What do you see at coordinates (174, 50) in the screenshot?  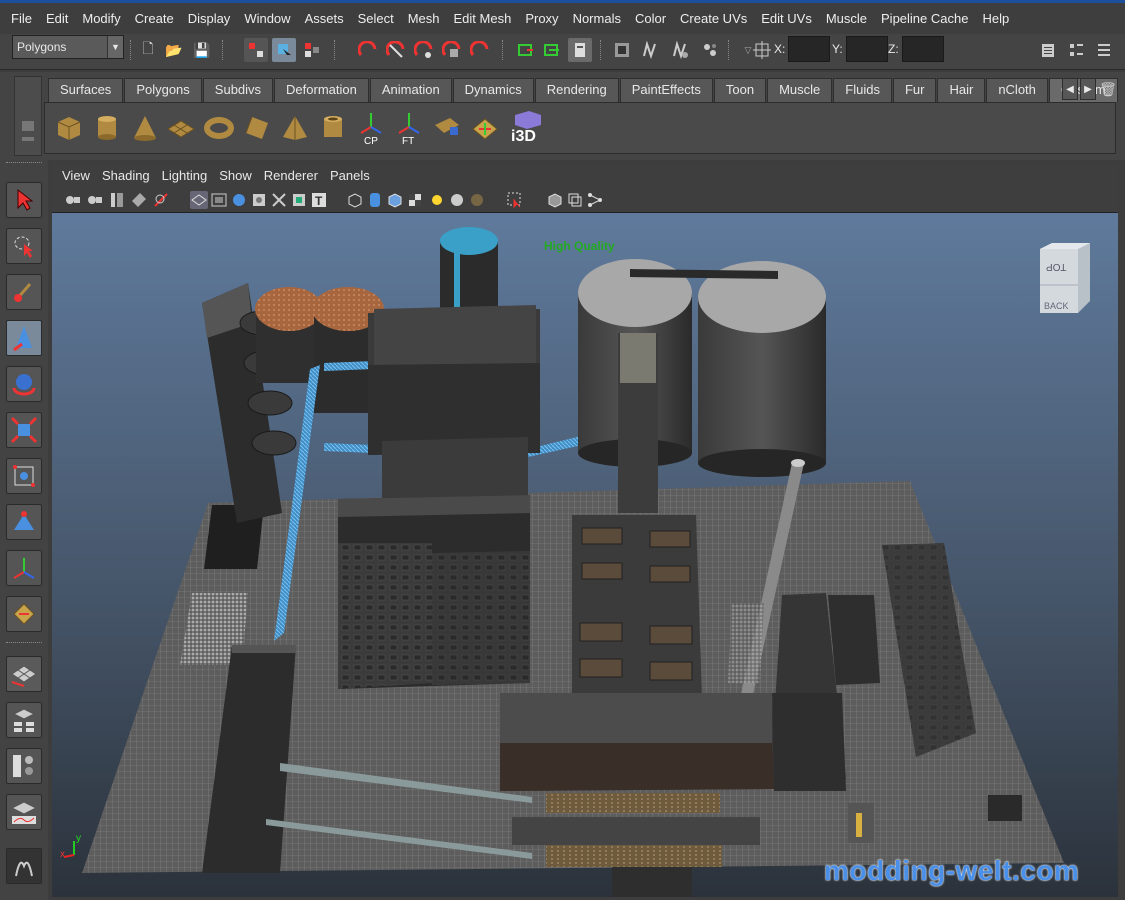 I see `open-scene-icon: 📂` at bounding box center [174, 50].